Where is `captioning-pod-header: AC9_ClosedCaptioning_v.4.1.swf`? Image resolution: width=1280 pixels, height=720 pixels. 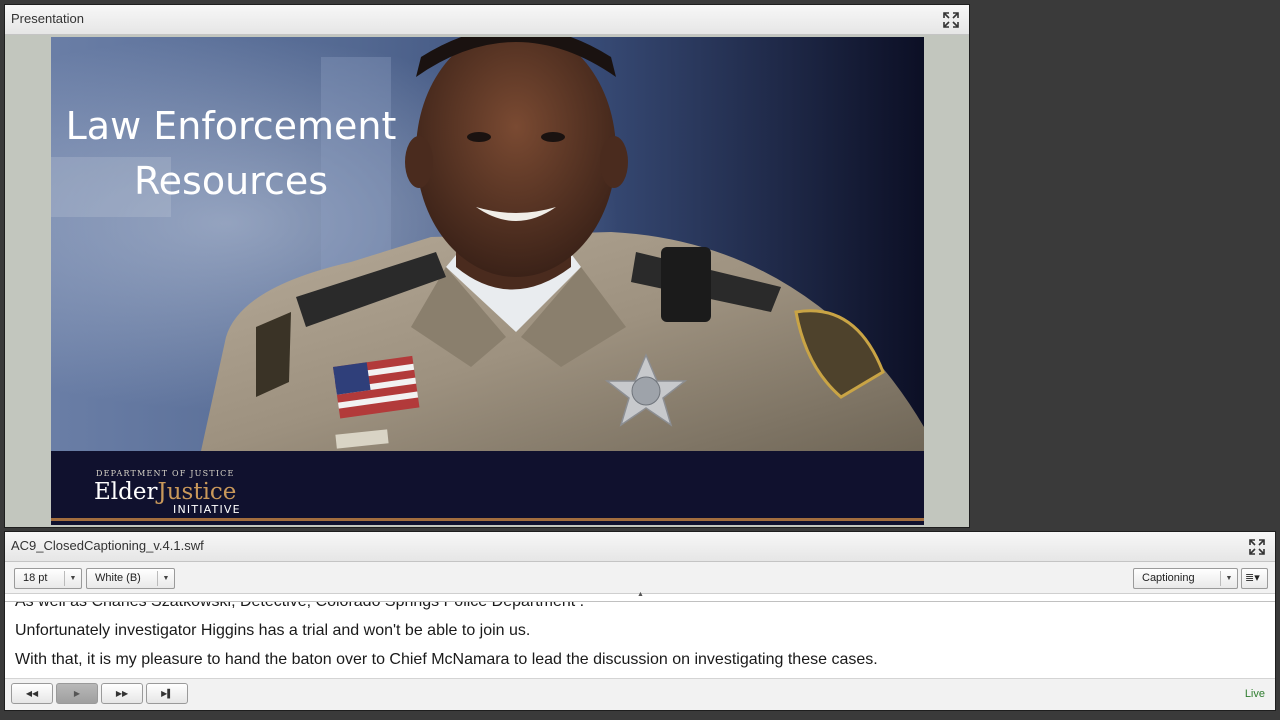 captioning-pod-header: AC9_ClosedCaptioning_v.4.1.swf is located at coordinates (640, 547).